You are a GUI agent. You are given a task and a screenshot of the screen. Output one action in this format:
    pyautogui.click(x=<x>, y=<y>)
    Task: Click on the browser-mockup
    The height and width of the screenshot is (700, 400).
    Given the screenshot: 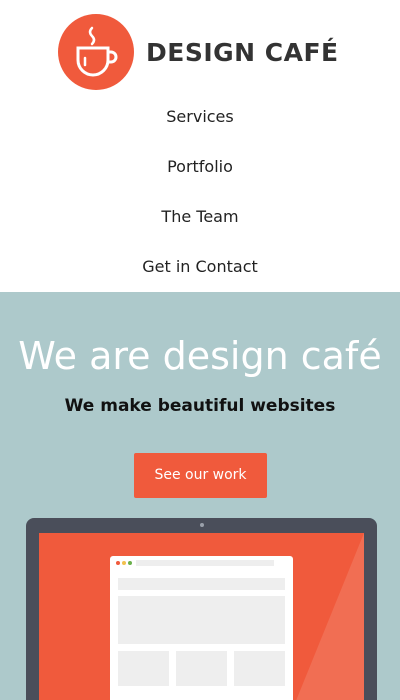 What is the action you would take?
    pyautogui.click(x=201, y=628)
    